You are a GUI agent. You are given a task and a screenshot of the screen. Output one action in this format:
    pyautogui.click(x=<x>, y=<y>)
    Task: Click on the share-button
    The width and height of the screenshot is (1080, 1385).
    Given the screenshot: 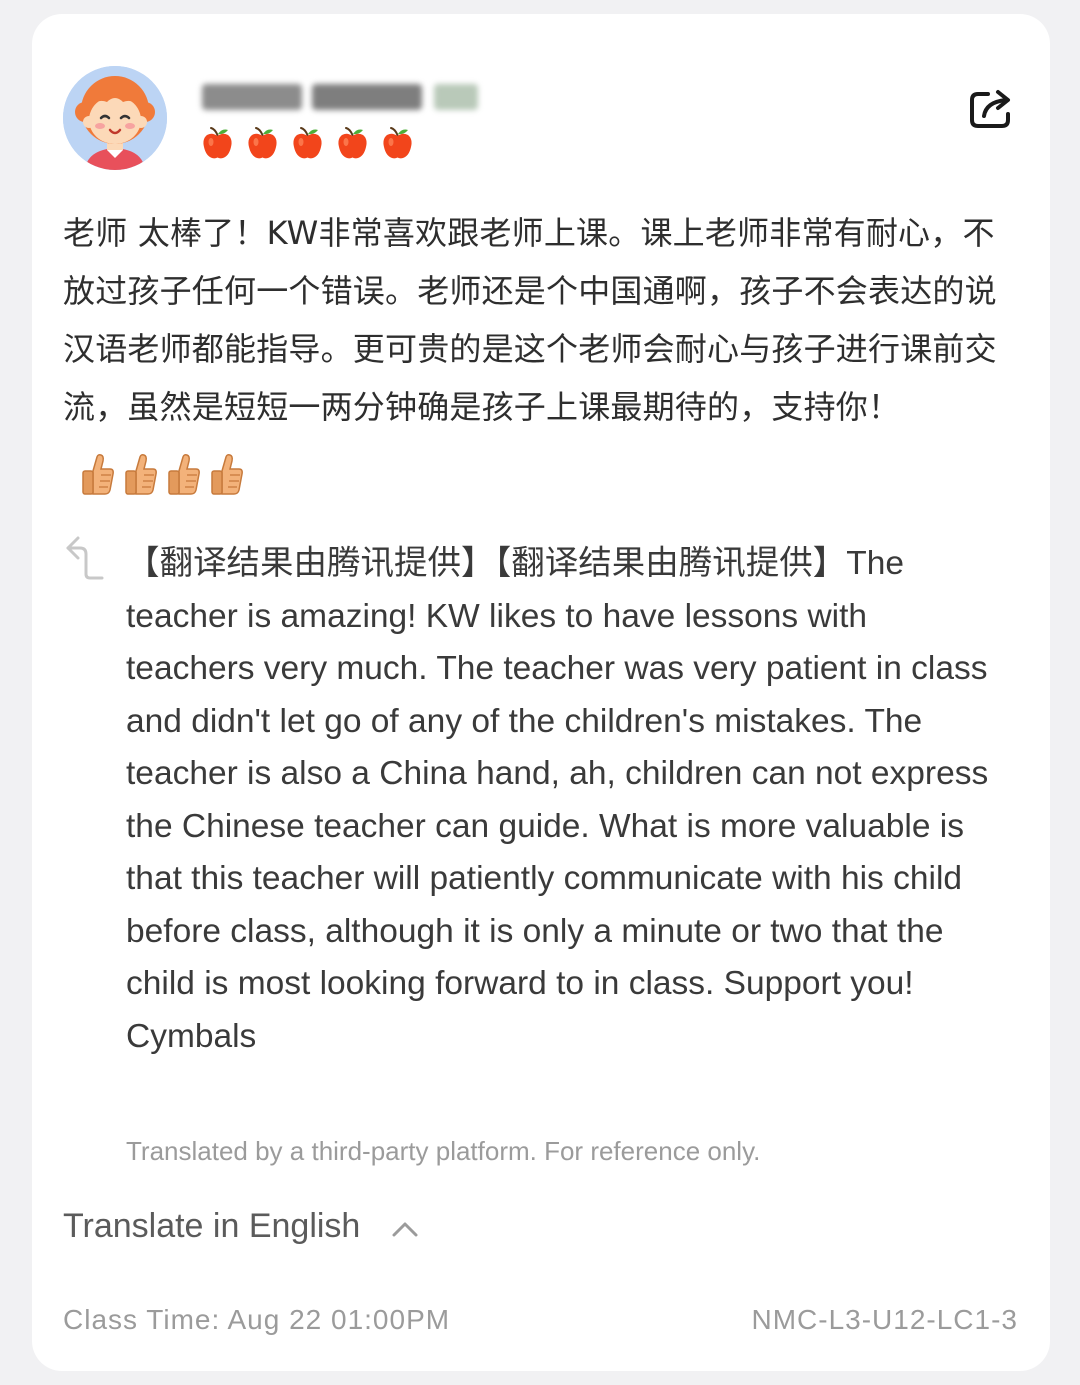 What is the action you would take?
    pyautogui.click(x=992, y=108)
    